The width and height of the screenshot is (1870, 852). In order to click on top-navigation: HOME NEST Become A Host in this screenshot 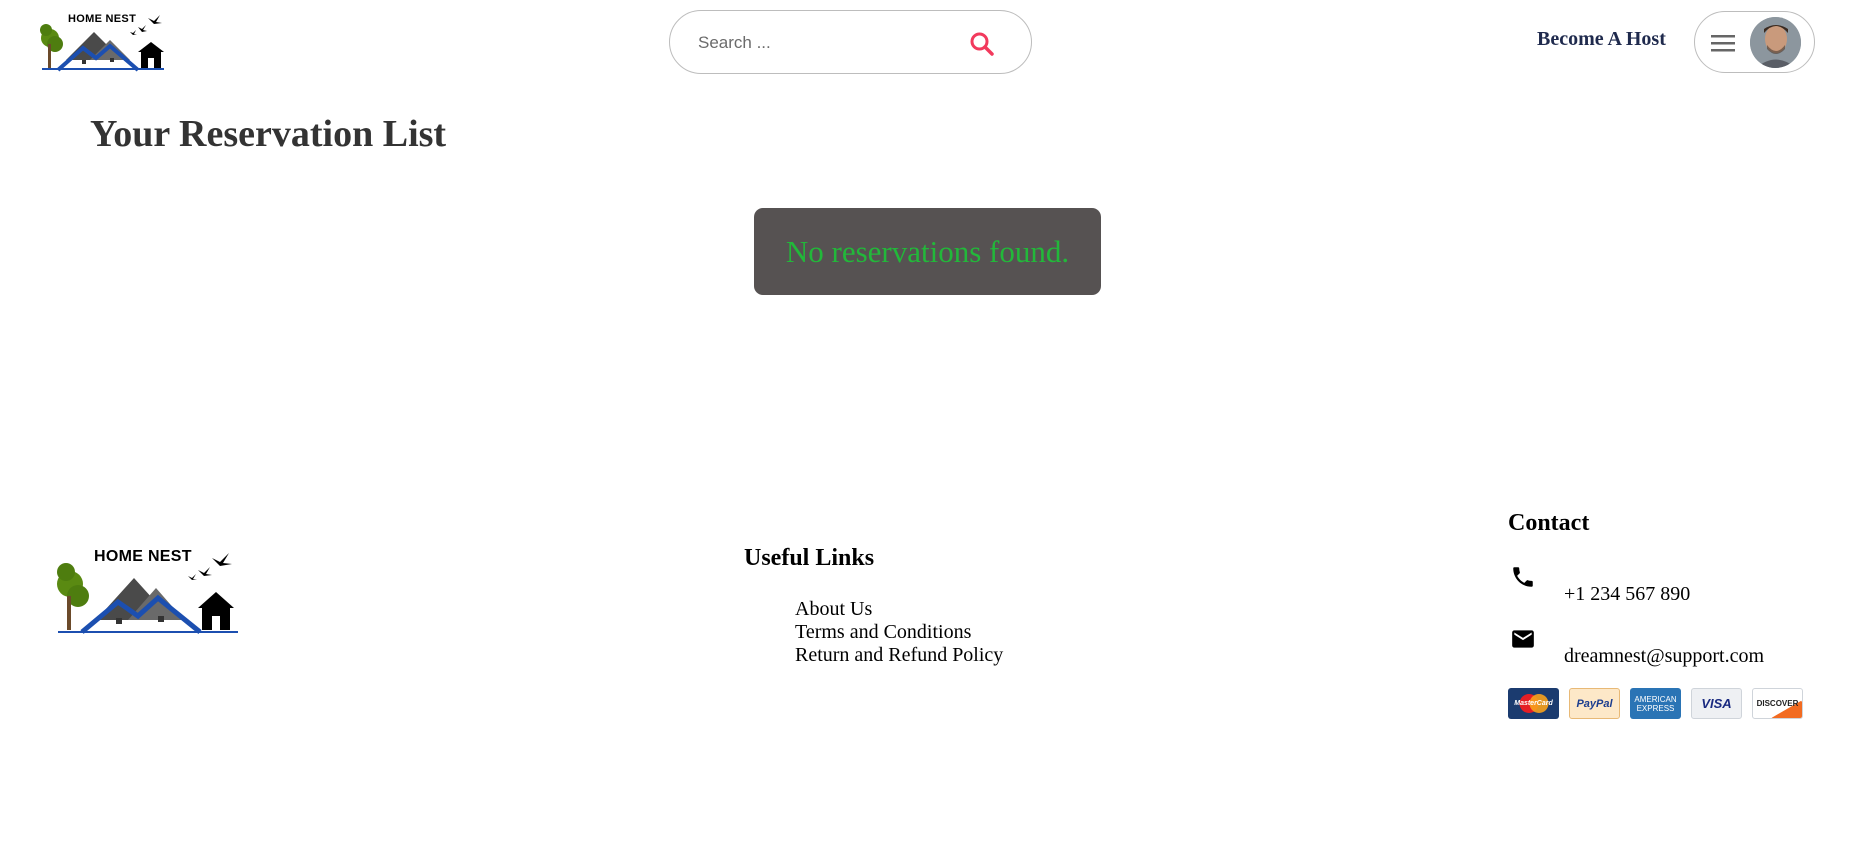, I will do `click(935, 43)`.